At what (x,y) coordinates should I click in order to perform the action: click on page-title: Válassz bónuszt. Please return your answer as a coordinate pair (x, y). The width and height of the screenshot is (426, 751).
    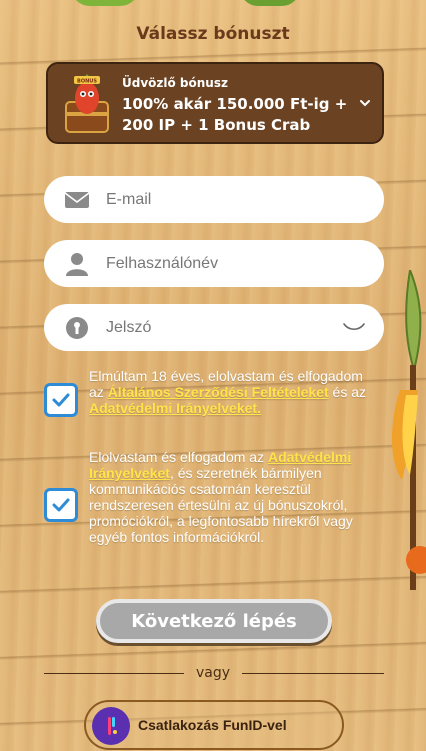
    Looking at the image, I should click on (213, 34).